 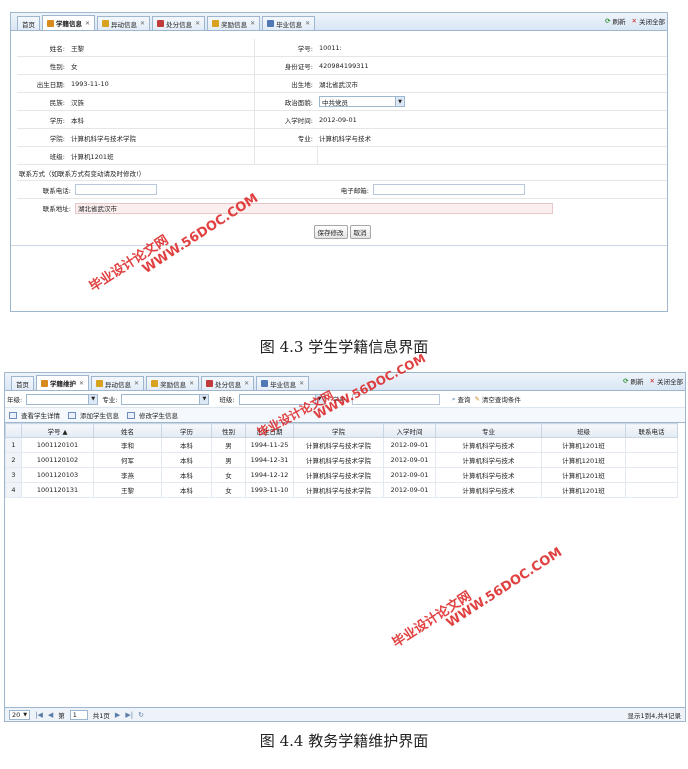 What do you see at coordinates (342, 173) in the screenshot?
I see `contact-section-title: 联系方式（如联系方式有变动请及时修改!）` at bounding box center [342, 173].